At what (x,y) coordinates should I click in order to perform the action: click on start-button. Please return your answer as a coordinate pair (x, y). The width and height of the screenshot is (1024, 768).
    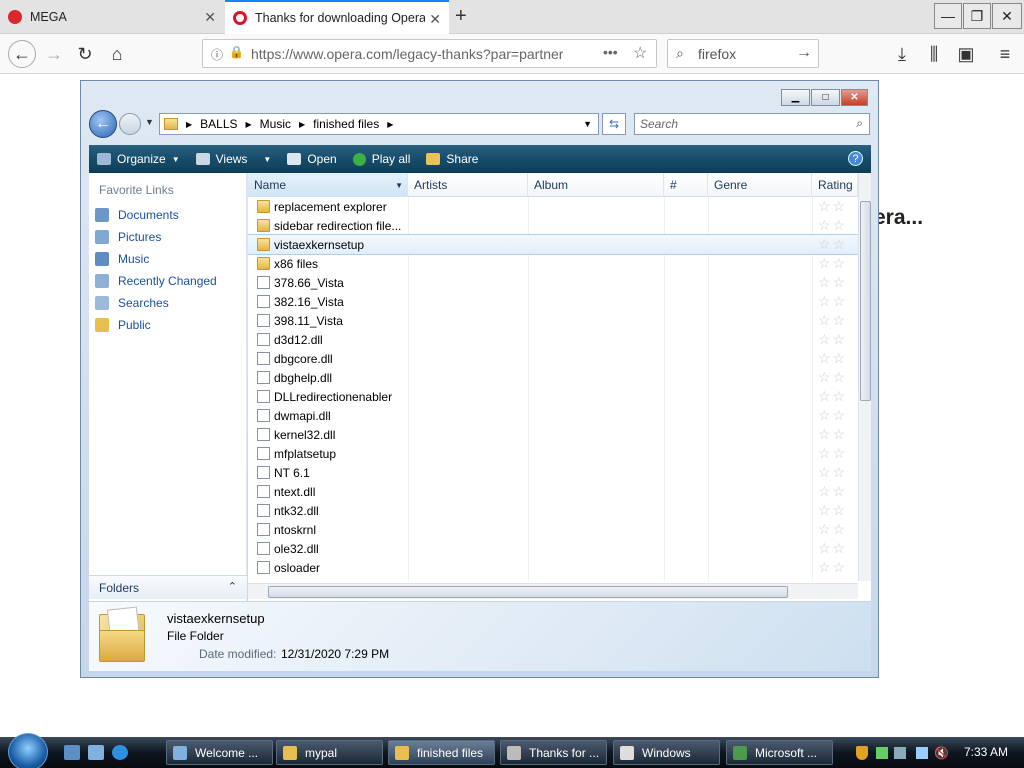
    Looking at the image, I should click on (28, 750).